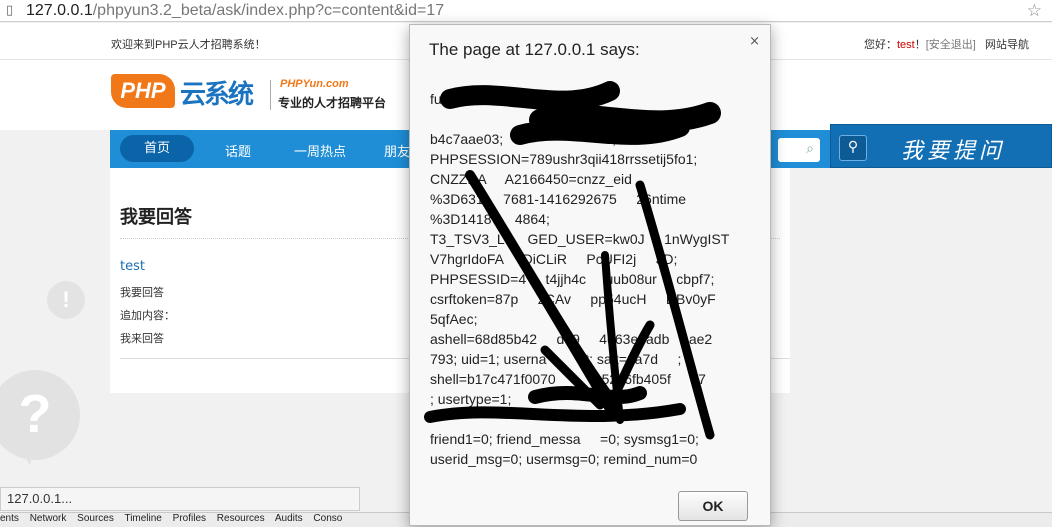 Image resolution: width=1052 pixels, height=527 pixels. What do you see at coordinates (810, 149) in the screenshot?
I see `search-icon: ⌕` at bounding box center [810, 149].